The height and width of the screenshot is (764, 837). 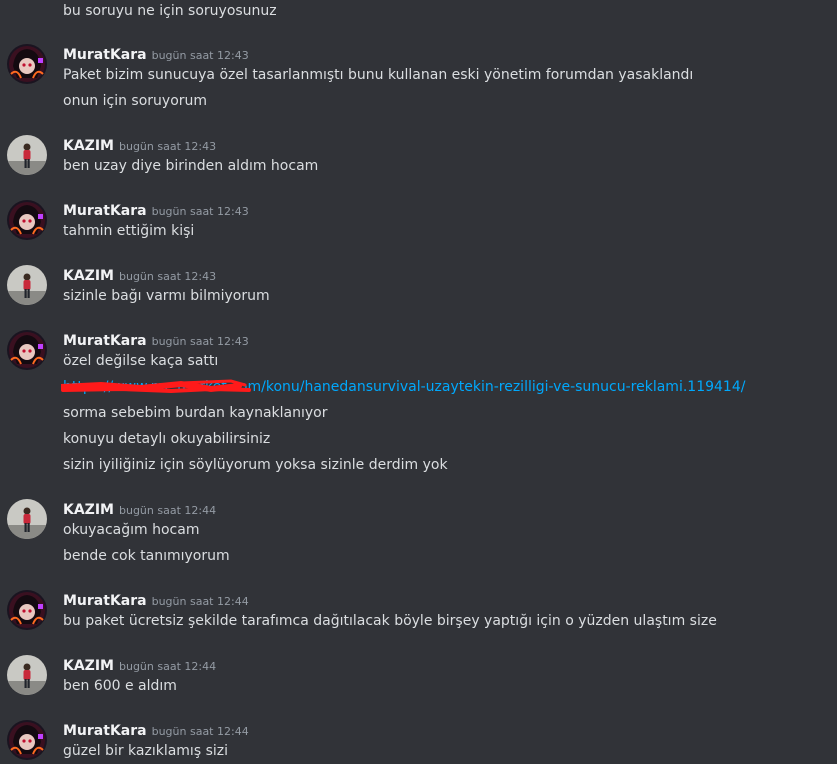 What do you see at coordinates (120, 686) in the screenshot?
I see `message-text: ben 600 e aldım` at bounding box center [120, 686].